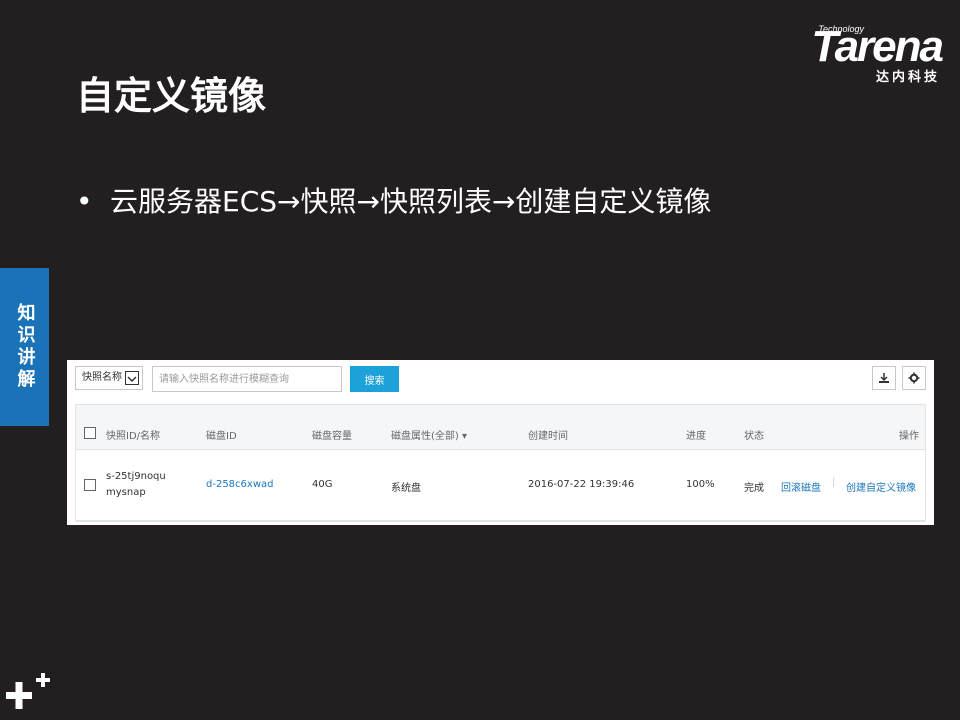 The image size is (960, 720). I want to click on row-checkbox, so click(90, 485).